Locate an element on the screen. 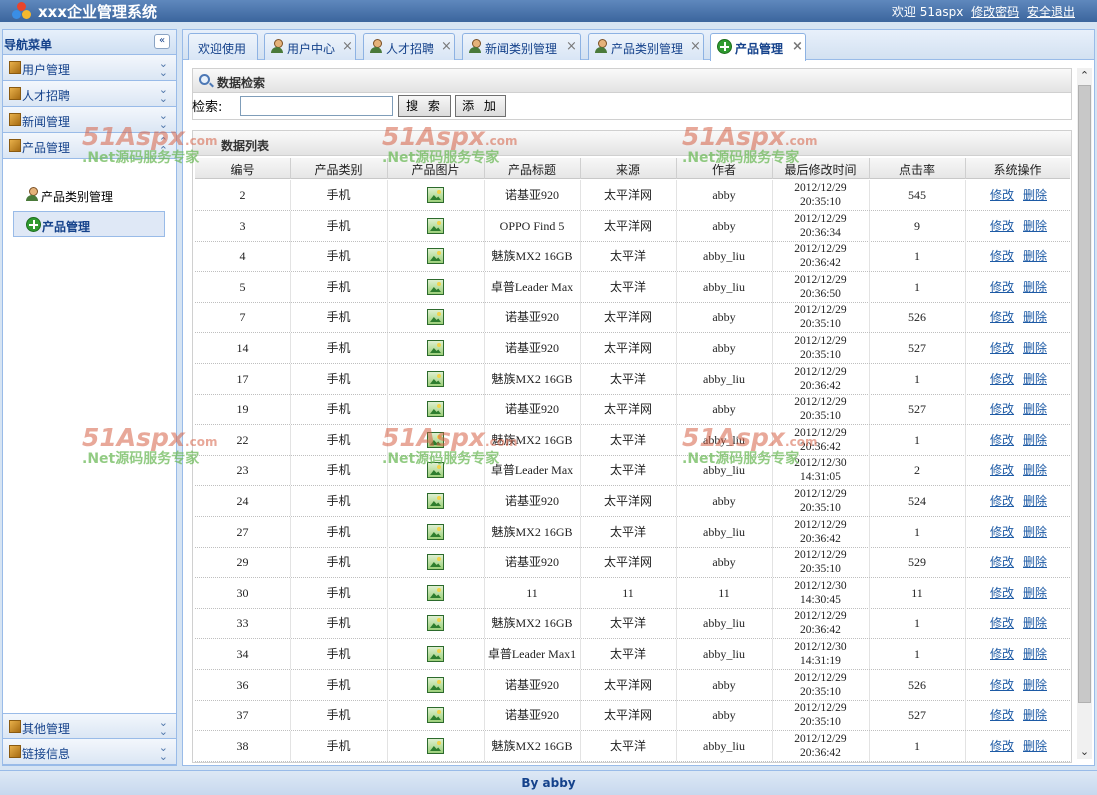 This screenshot has width=1097, height=795. double-chevron-left-icon: « is located at coordinates (162, 41).